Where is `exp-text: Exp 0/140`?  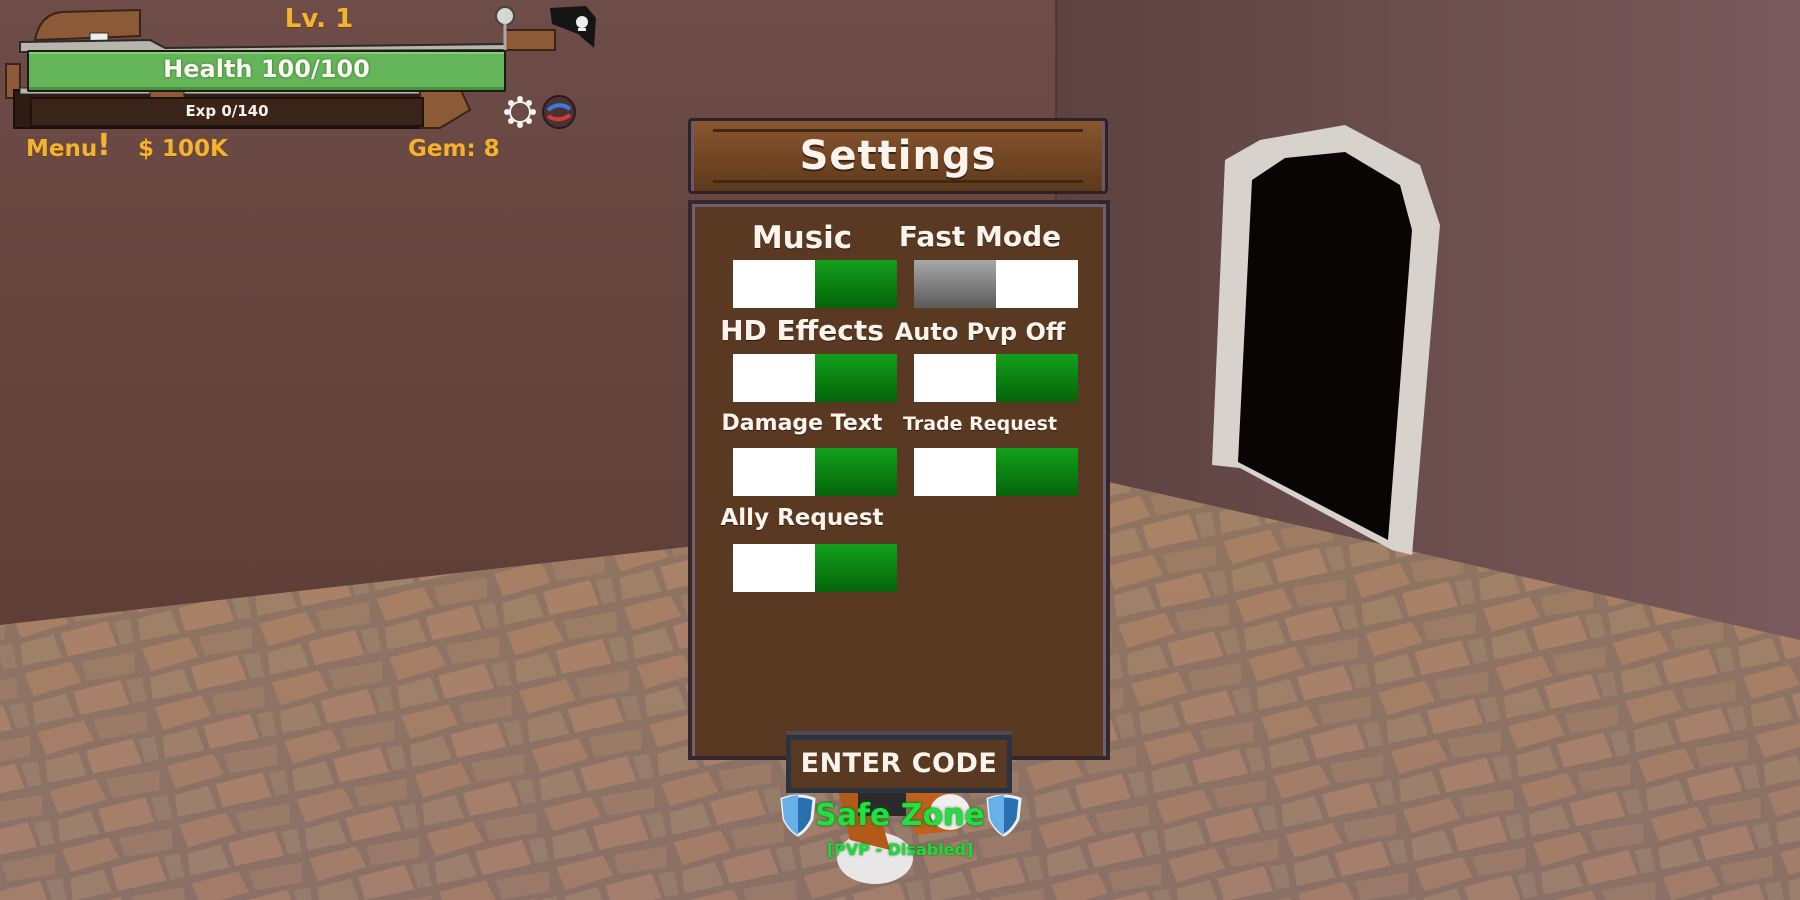
exp-text: Exp 0/140 is located at coordinates (227, 111).